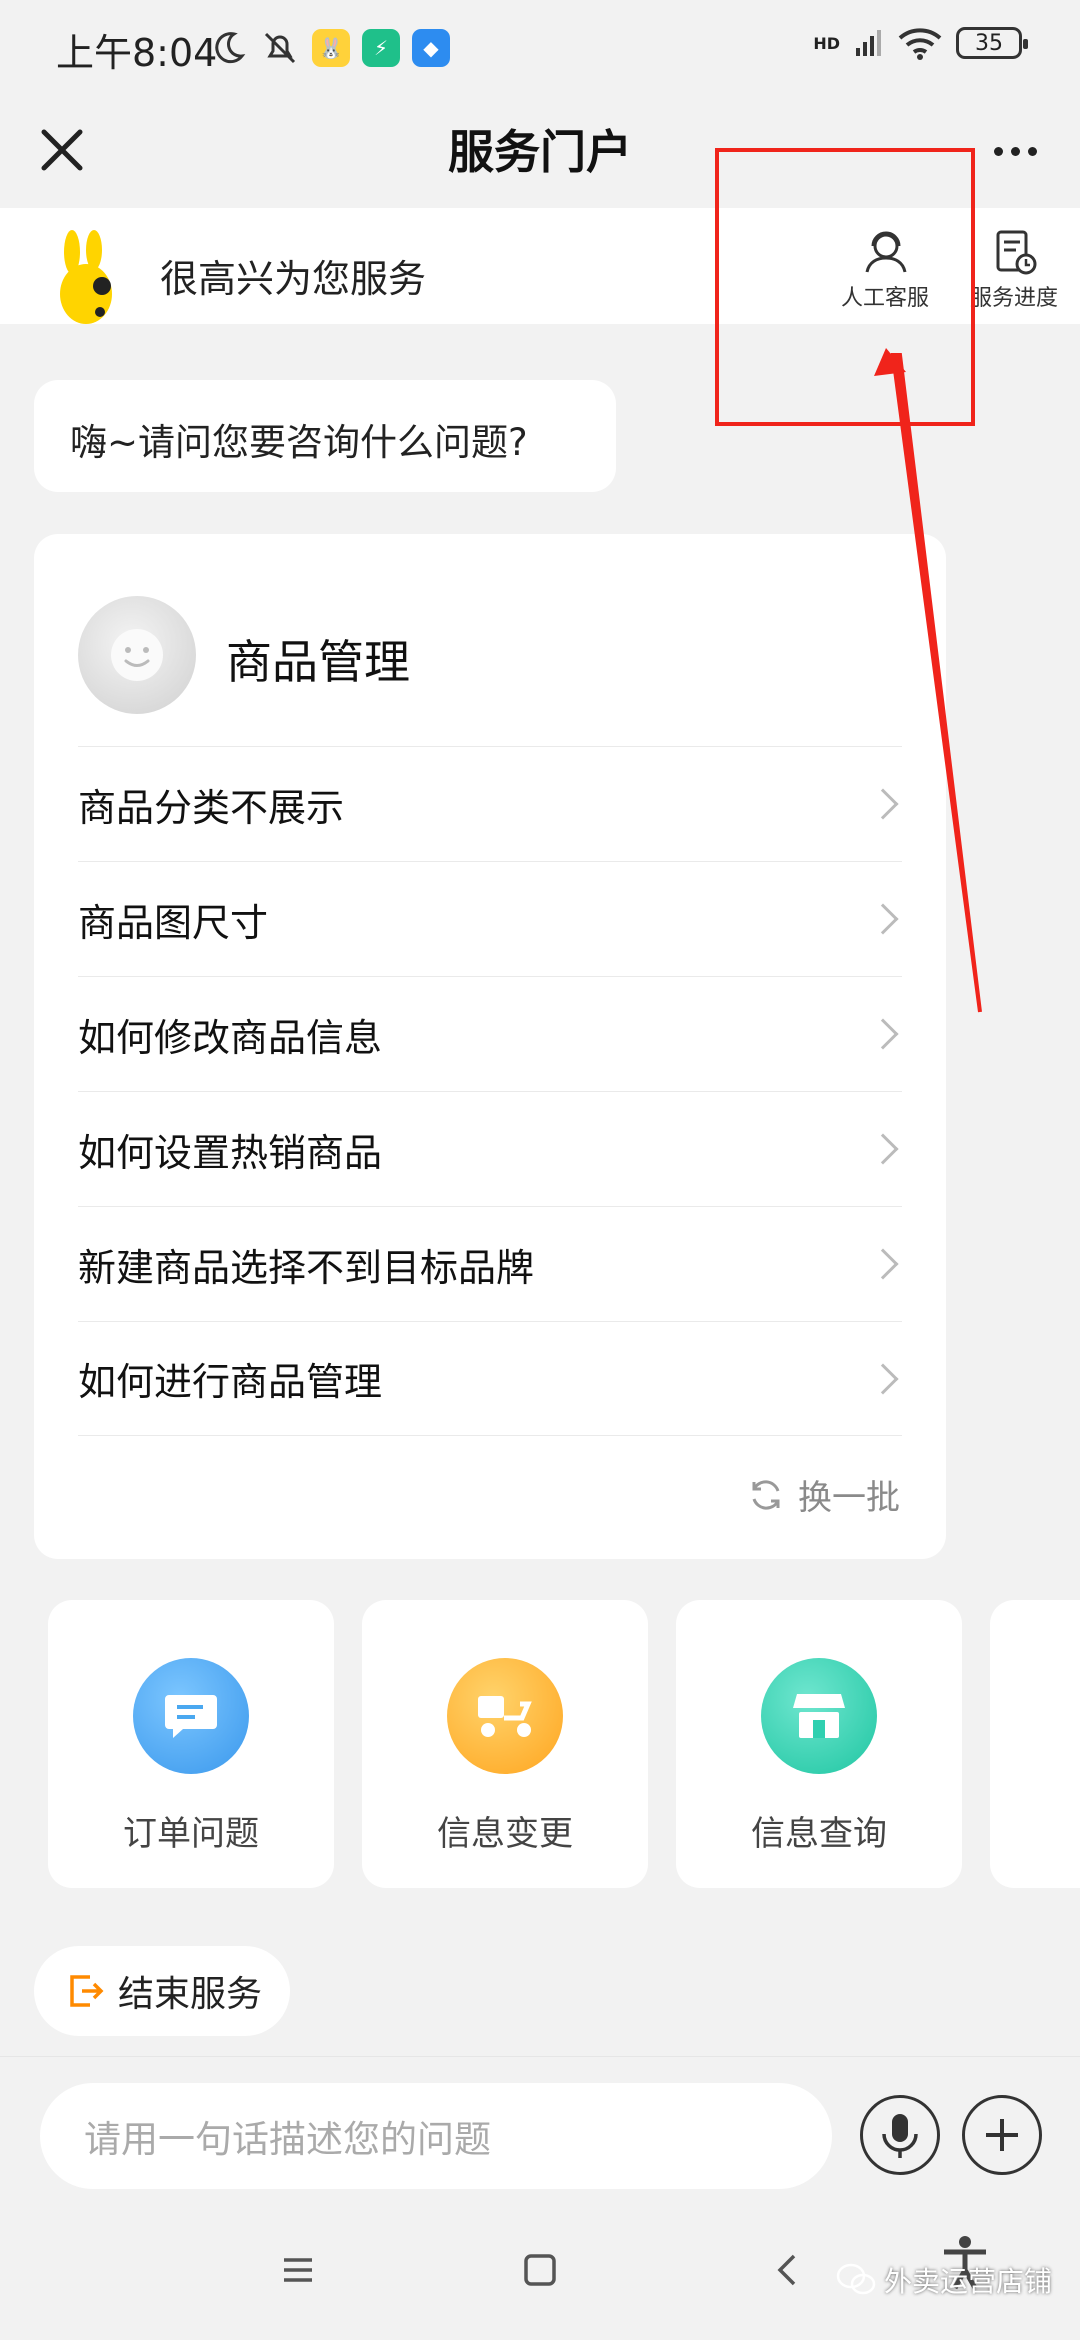 The width and height of the screenshot is (1080, 2340). Describe the element at coordinates (928, 680) in the screenshot. I see `annotation-arrow` at that location.